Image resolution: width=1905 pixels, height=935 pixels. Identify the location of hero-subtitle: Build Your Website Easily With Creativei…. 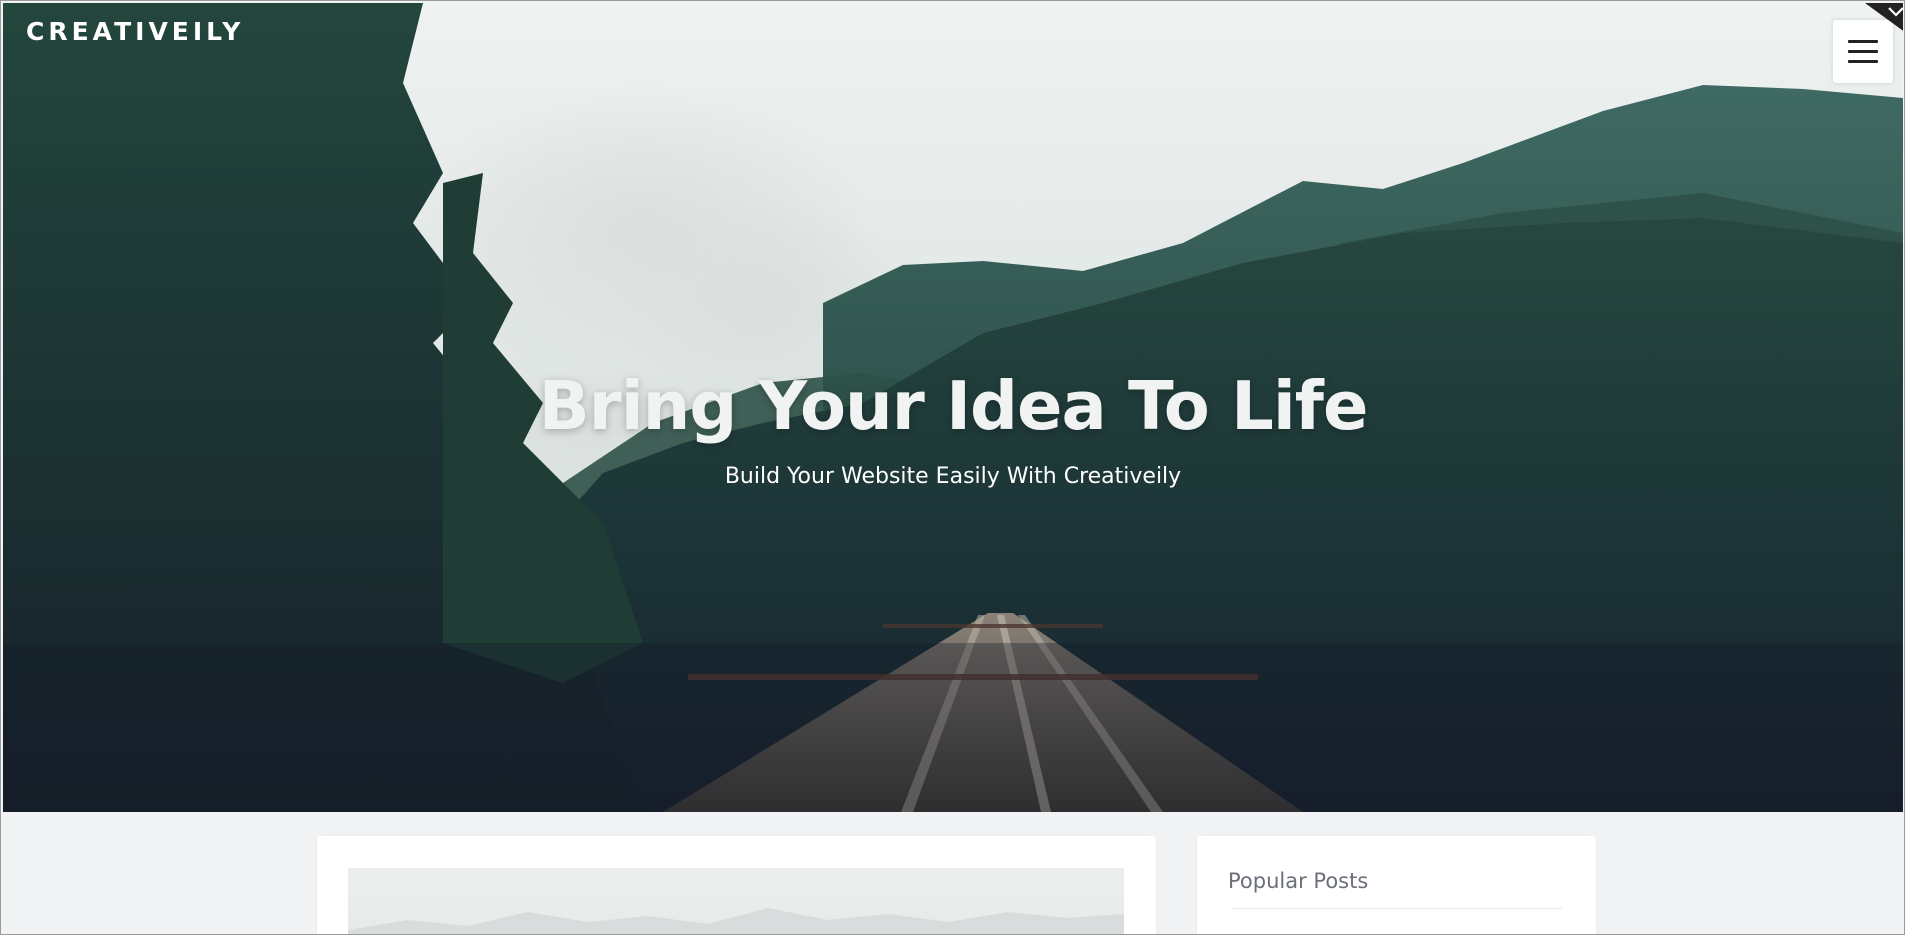
(953, 476).